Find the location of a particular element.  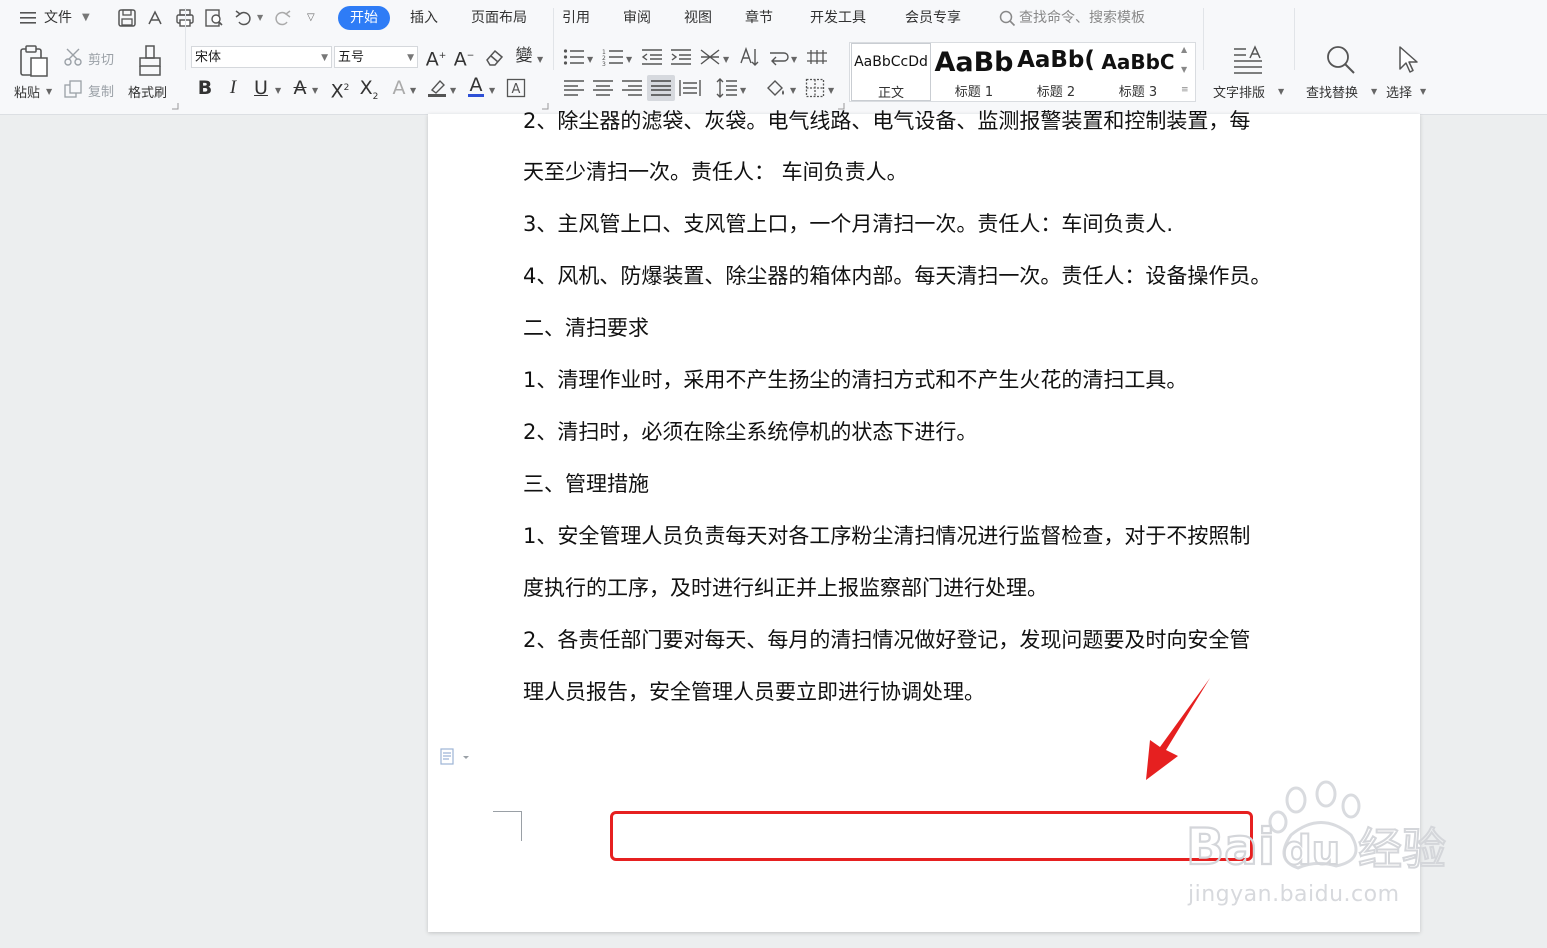

style-heading-3: AaBbC 标题 3 is located at coordinates (1138, 72).